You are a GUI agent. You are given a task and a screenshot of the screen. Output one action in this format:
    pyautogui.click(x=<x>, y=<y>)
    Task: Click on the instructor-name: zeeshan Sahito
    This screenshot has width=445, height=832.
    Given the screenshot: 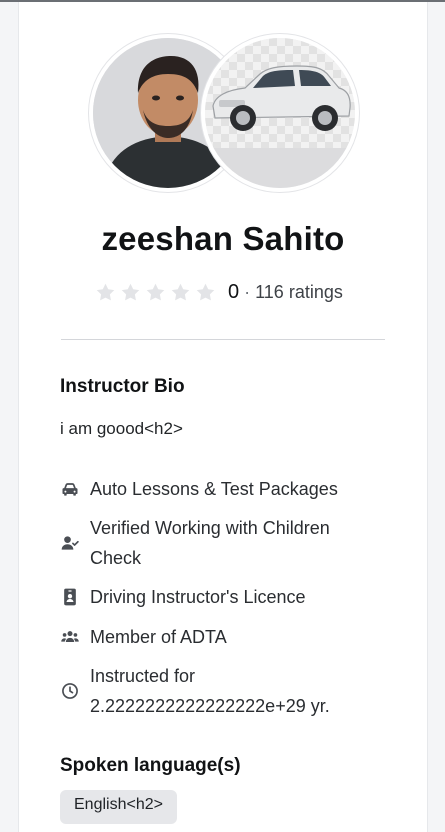 What is the action you would take?
    pyautogui.click(x=223, y=238)
    